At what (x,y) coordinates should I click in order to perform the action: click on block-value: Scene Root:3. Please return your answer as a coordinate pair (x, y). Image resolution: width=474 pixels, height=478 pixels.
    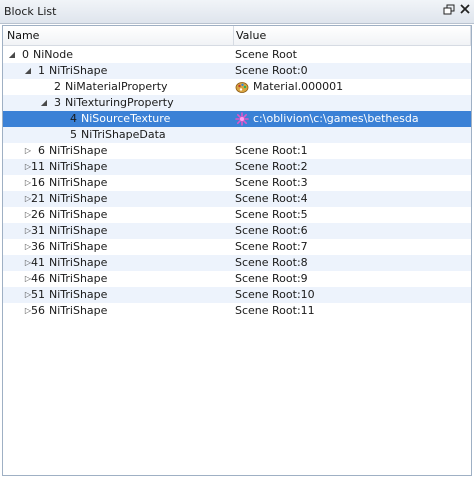
    Looking at the image, I should click on (271, 182).